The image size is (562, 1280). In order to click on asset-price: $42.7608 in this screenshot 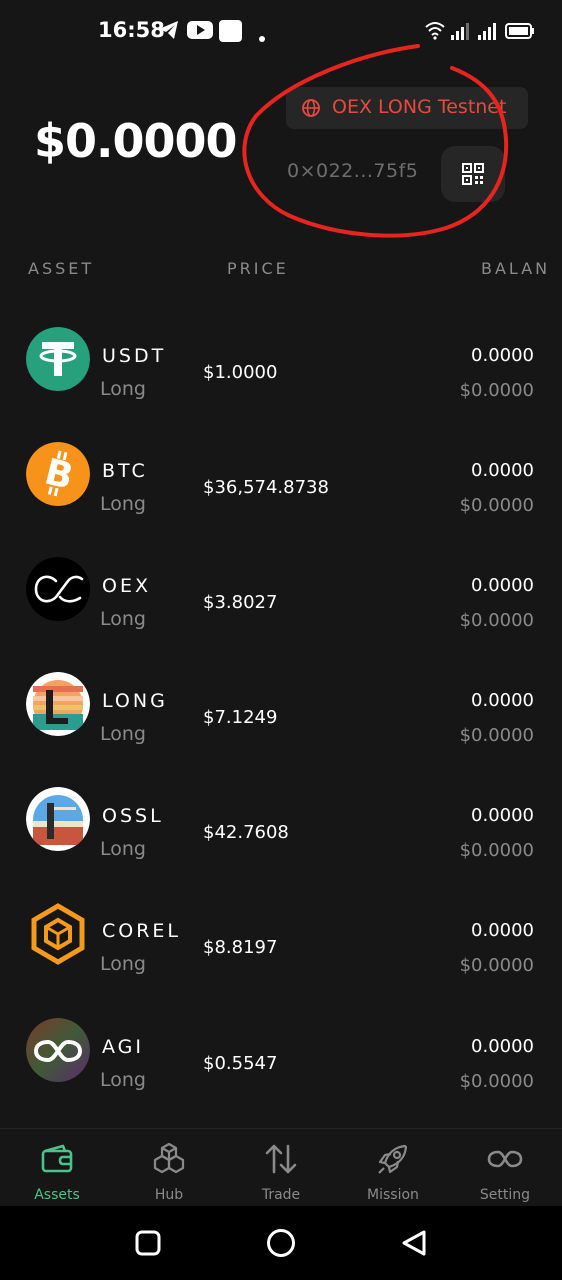, I will do `click(246, 832)`.